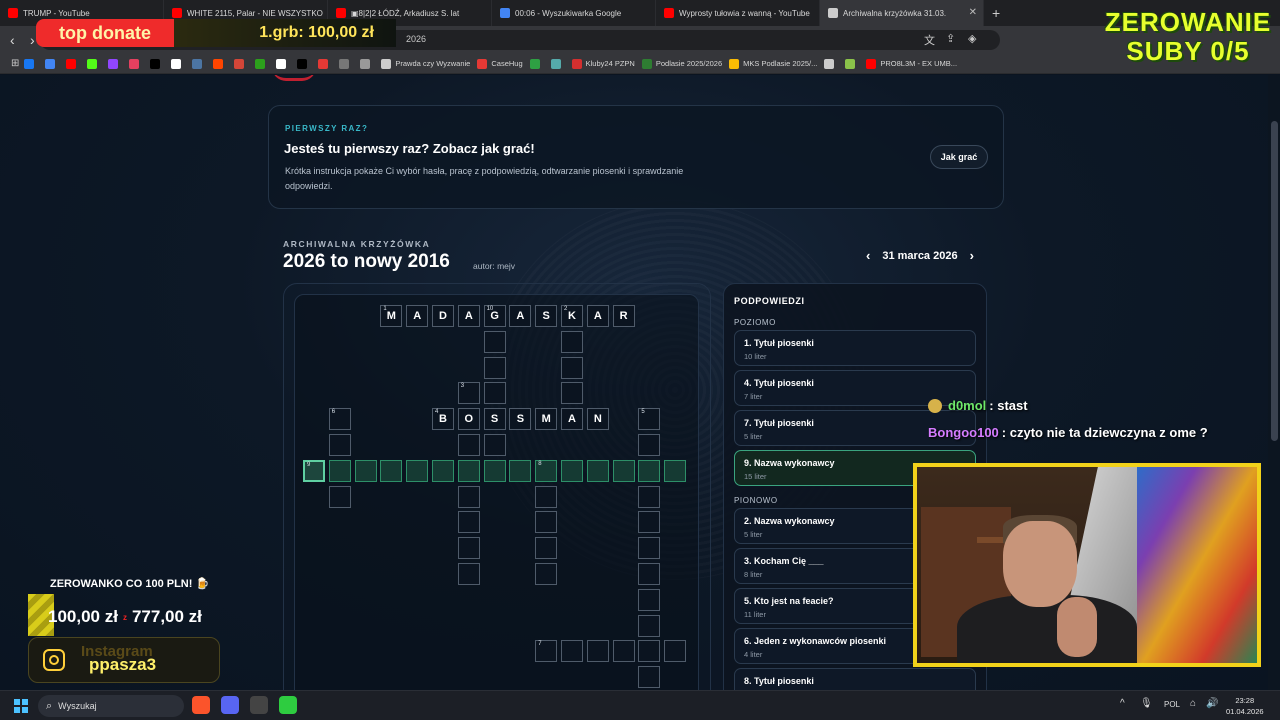 Image resolution: width=1280 pixels, height=720 pixels. I want to click on page-scrollbar, so click(1274, 382).